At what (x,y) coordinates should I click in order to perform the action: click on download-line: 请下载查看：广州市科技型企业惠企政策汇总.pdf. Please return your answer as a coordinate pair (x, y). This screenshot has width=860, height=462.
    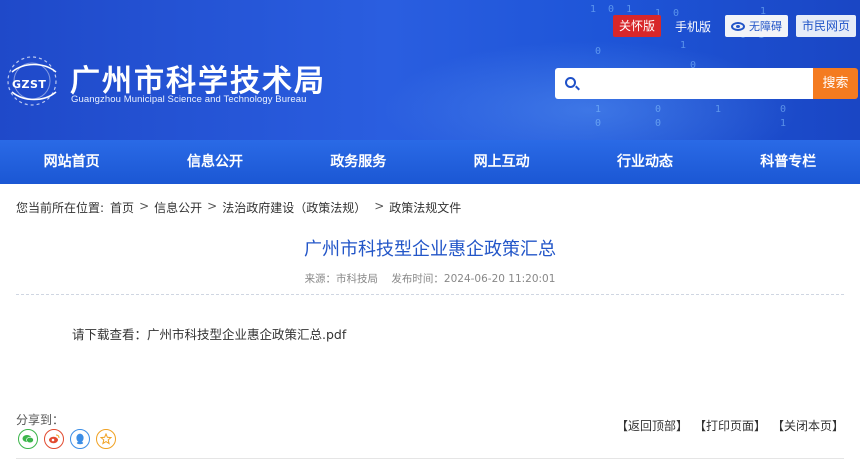
    Looking at the image, I should click on (209, 333).